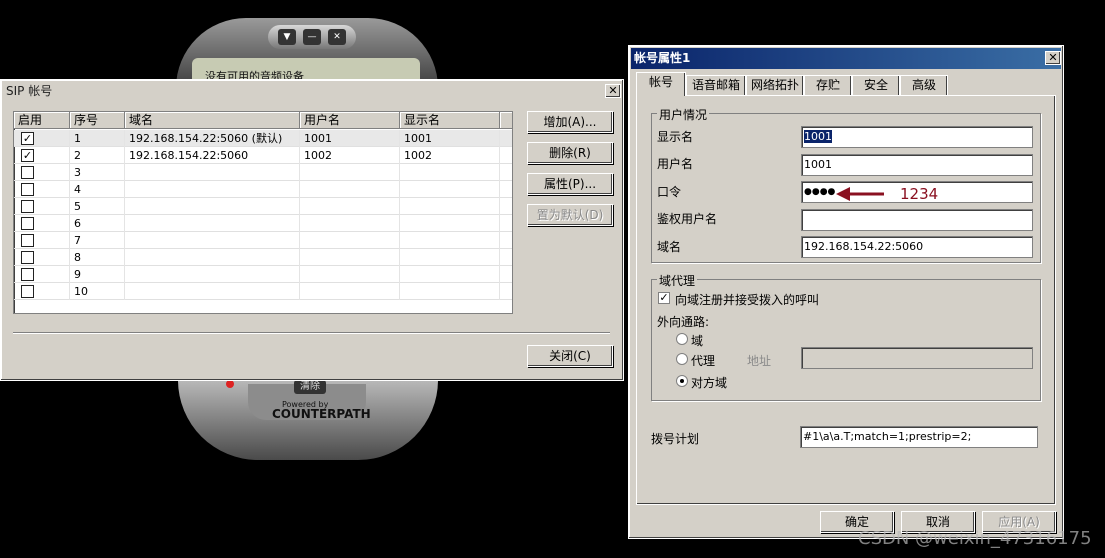 The height and width of the screenshot is (558, 1105). Describe the element at coordinates (97, 274) in the screenshot. I see `index-cell: 9` at that location.